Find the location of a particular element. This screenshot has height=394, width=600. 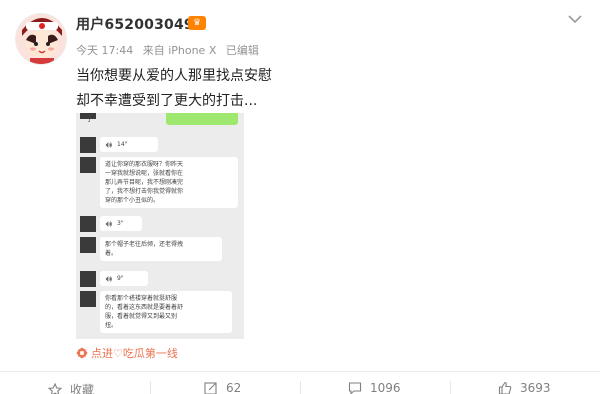

comment-count: 1096 is located at coordinates (385, 387).